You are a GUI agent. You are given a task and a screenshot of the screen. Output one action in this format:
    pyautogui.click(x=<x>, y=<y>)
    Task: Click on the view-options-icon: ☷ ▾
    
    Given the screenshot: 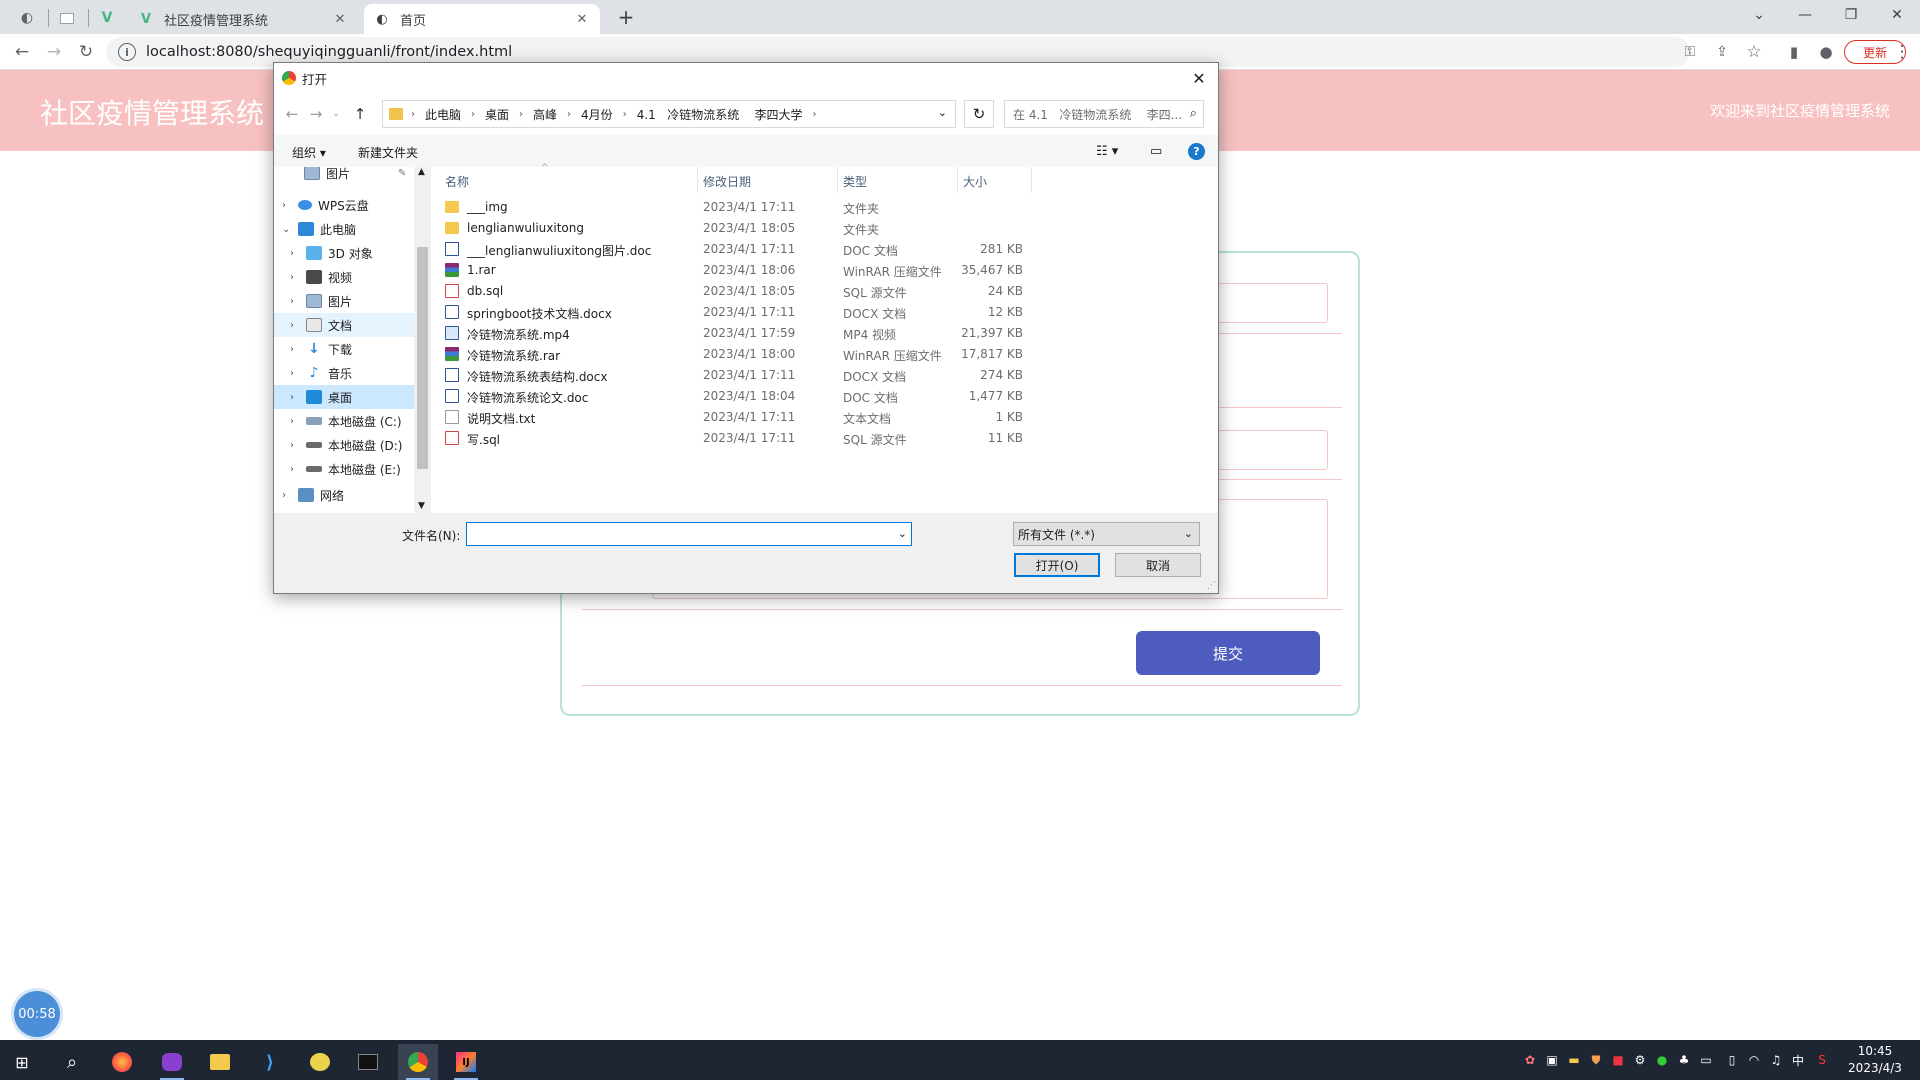 What is the action you would take?
    pyautogui.click(x=1107, y=151)
    